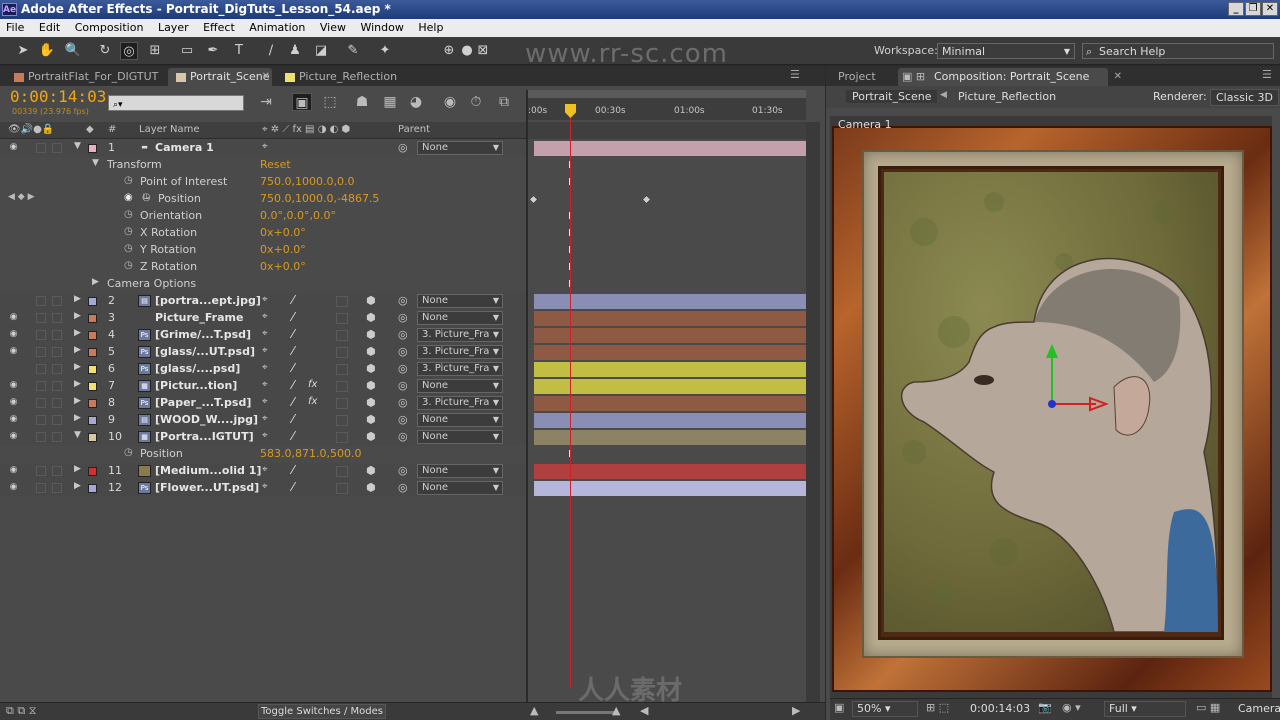 This screenshot has height=720, width=1280. I want to click on menu-effect: Effect, so click(219, 27).